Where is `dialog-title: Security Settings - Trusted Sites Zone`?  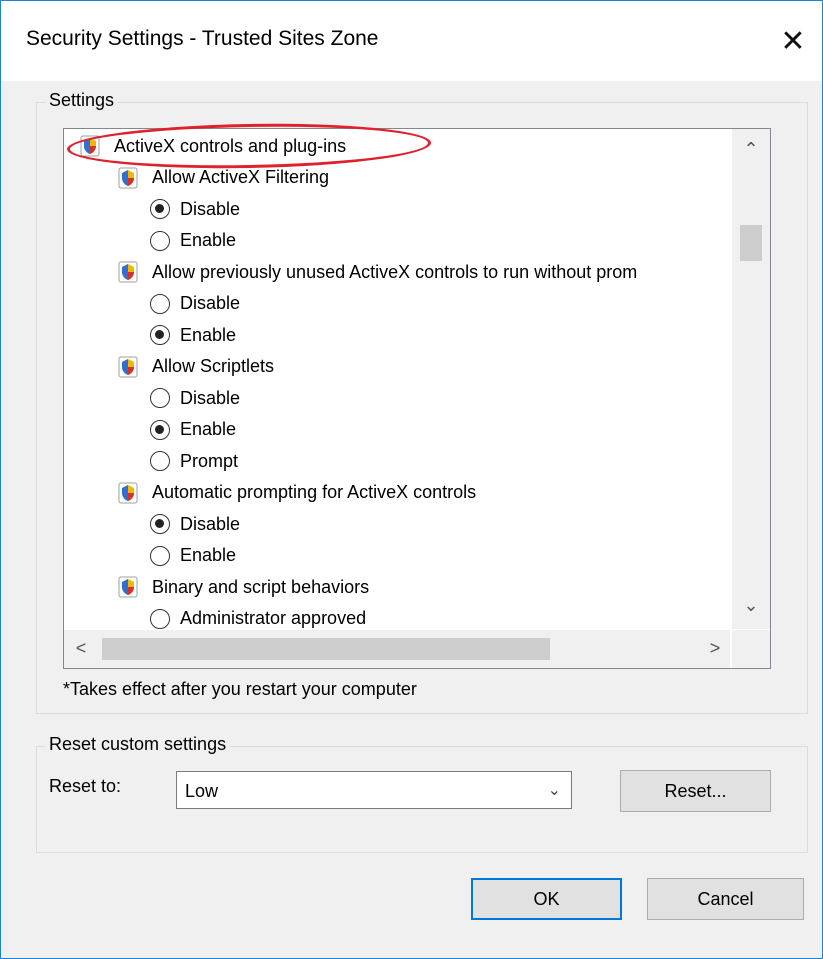 dialog-title: Security Settings - Trusted Sites Zone is located at coordinates (202, 38).